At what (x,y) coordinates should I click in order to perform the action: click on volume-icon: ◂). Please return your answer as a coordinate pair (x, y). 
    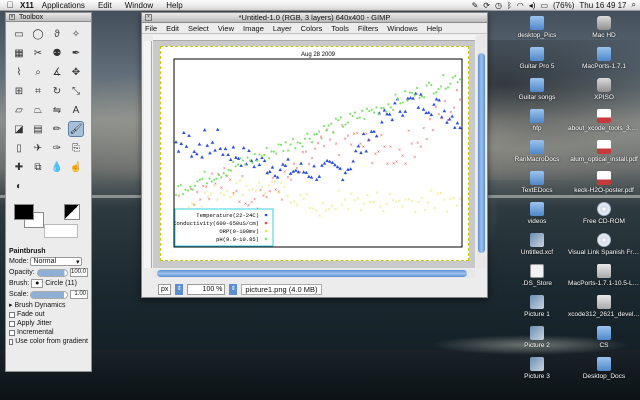
    Looking at the image, I should click on (532, 5).